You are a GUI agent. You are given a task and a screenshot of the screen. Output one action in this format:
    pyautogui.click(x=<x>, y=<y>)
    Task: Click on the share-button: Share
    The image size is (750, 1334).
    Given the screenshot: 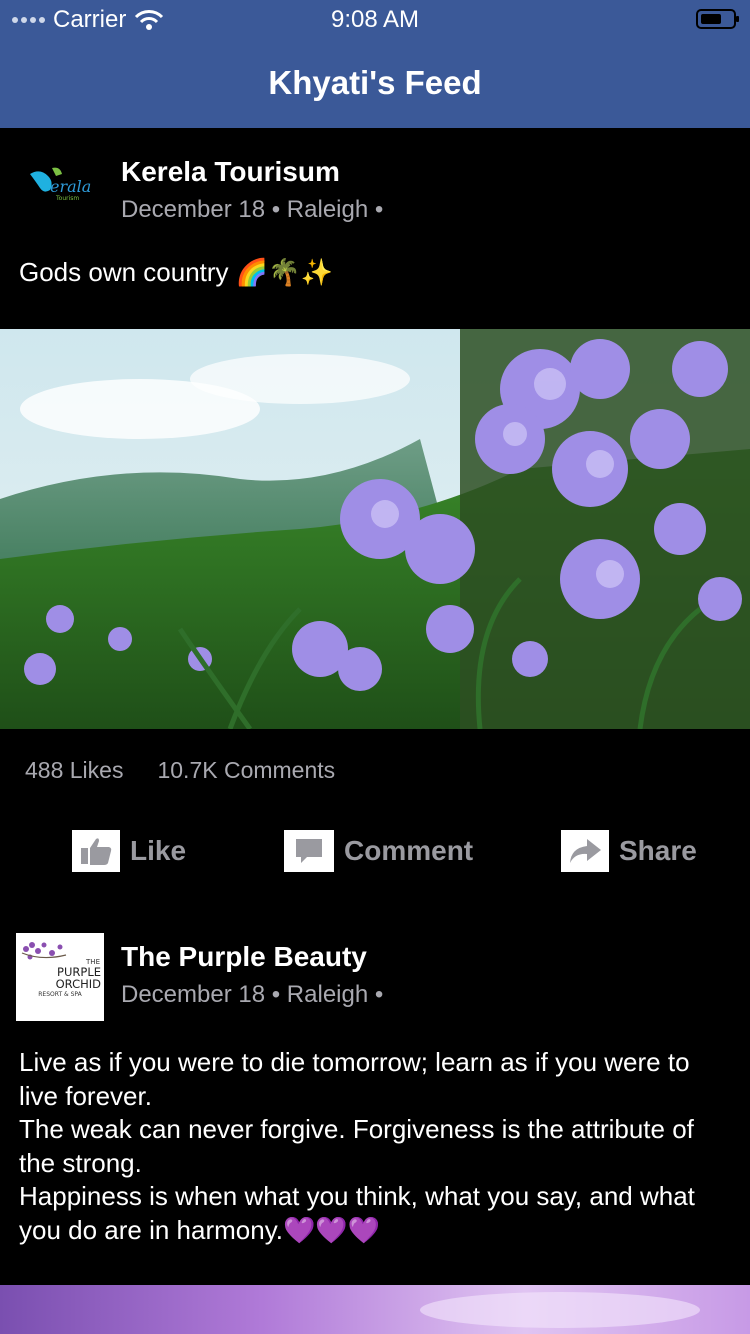 What is the action you would take?
    pyautogui.click(x=629, y=851)
    